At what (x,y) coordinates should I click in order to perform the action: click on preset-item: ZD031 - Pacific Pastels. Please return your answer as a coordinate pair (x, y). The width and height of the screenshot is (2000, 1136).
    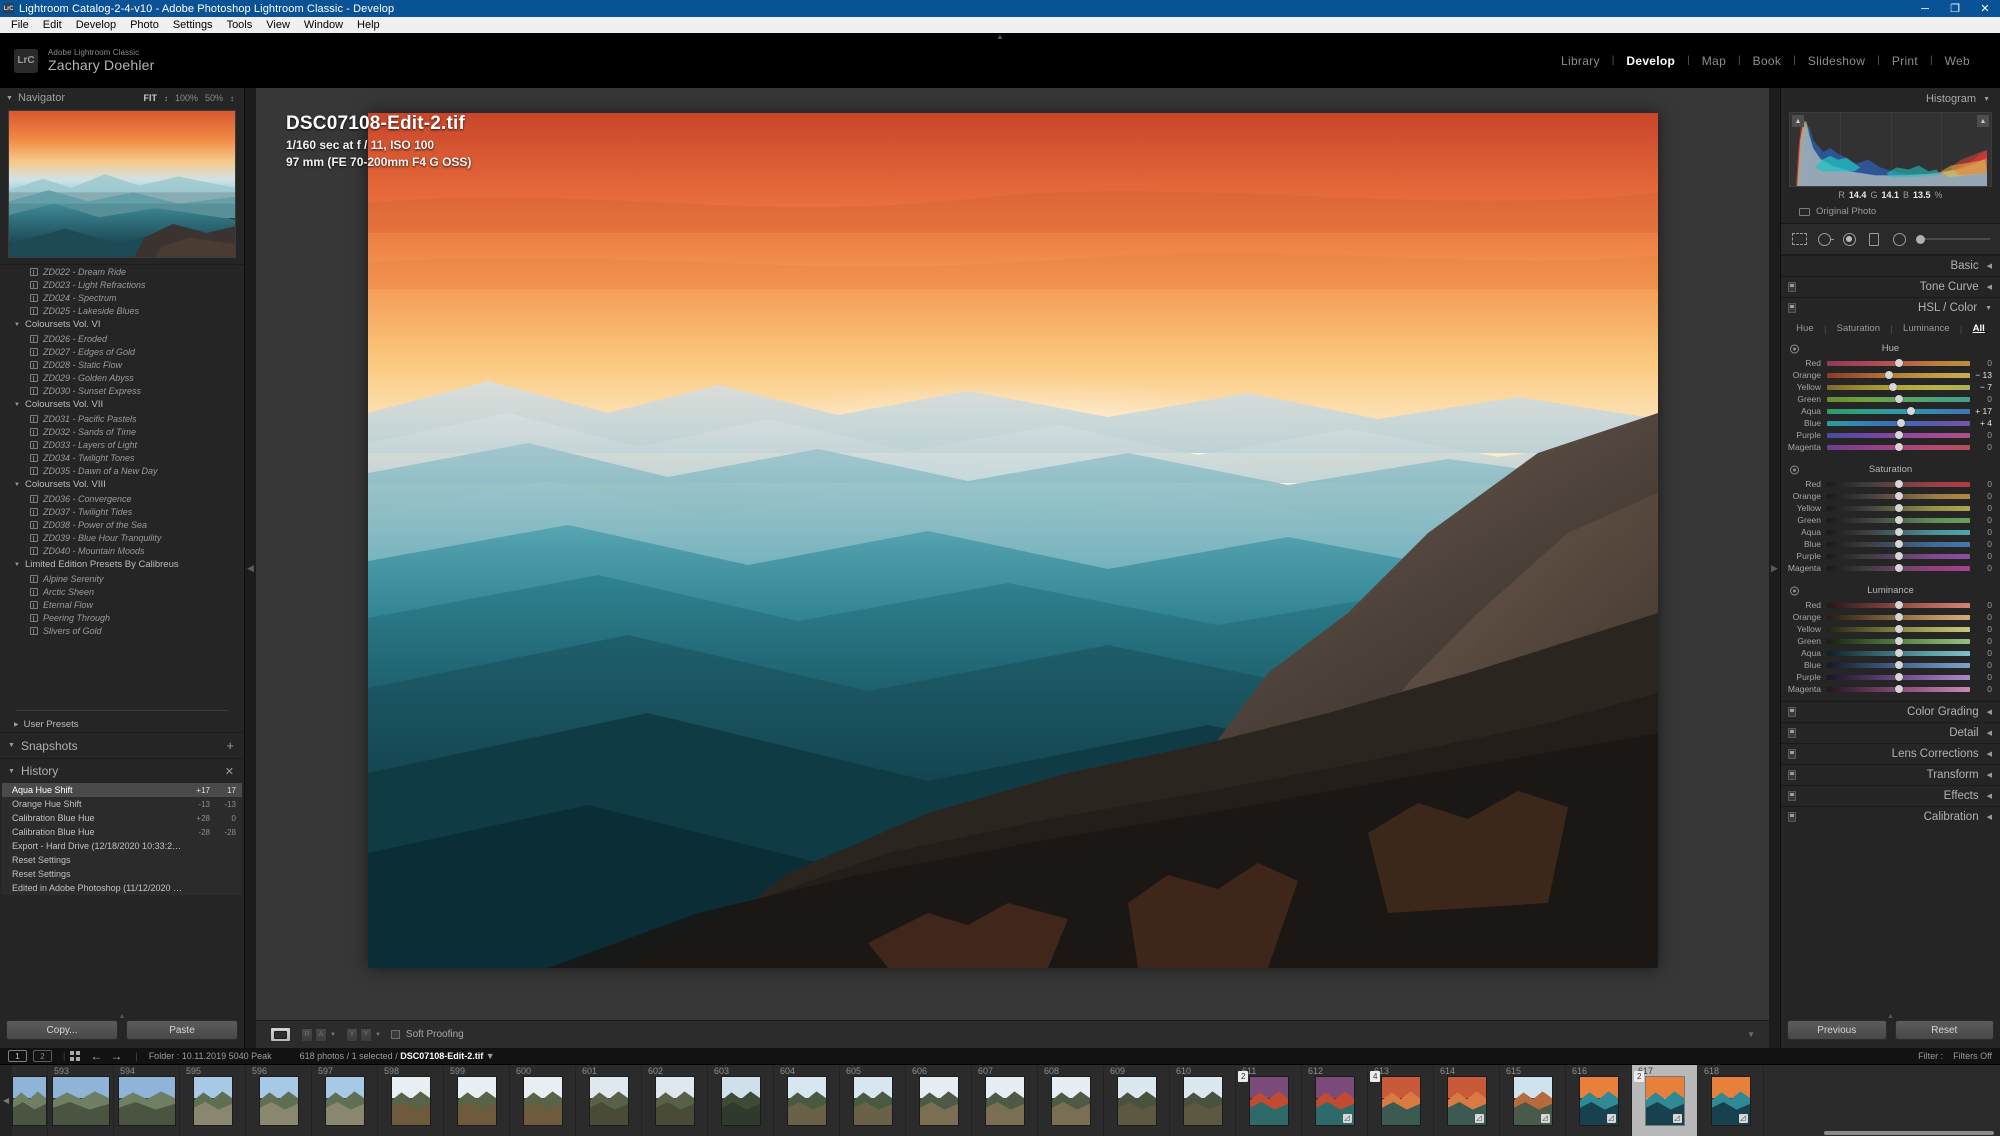
    Looking at the image, I should click on (122, 418).